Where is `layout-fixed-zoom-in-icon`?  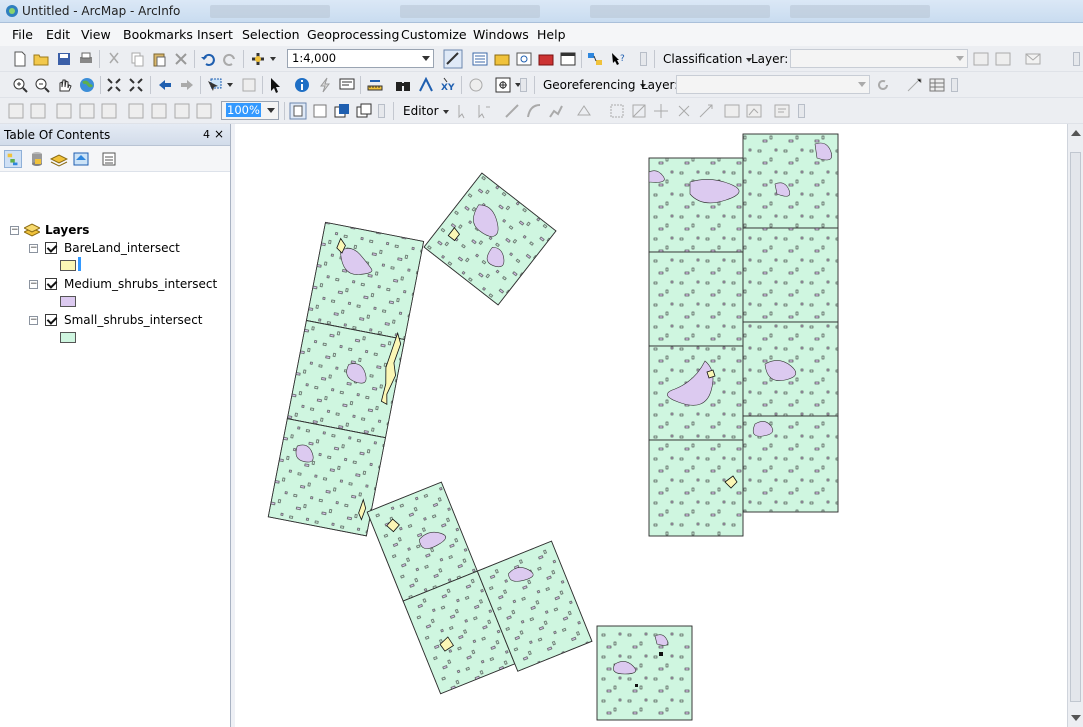
layout-fixed-zoom-in-icon is located at coordinates (136, 111).